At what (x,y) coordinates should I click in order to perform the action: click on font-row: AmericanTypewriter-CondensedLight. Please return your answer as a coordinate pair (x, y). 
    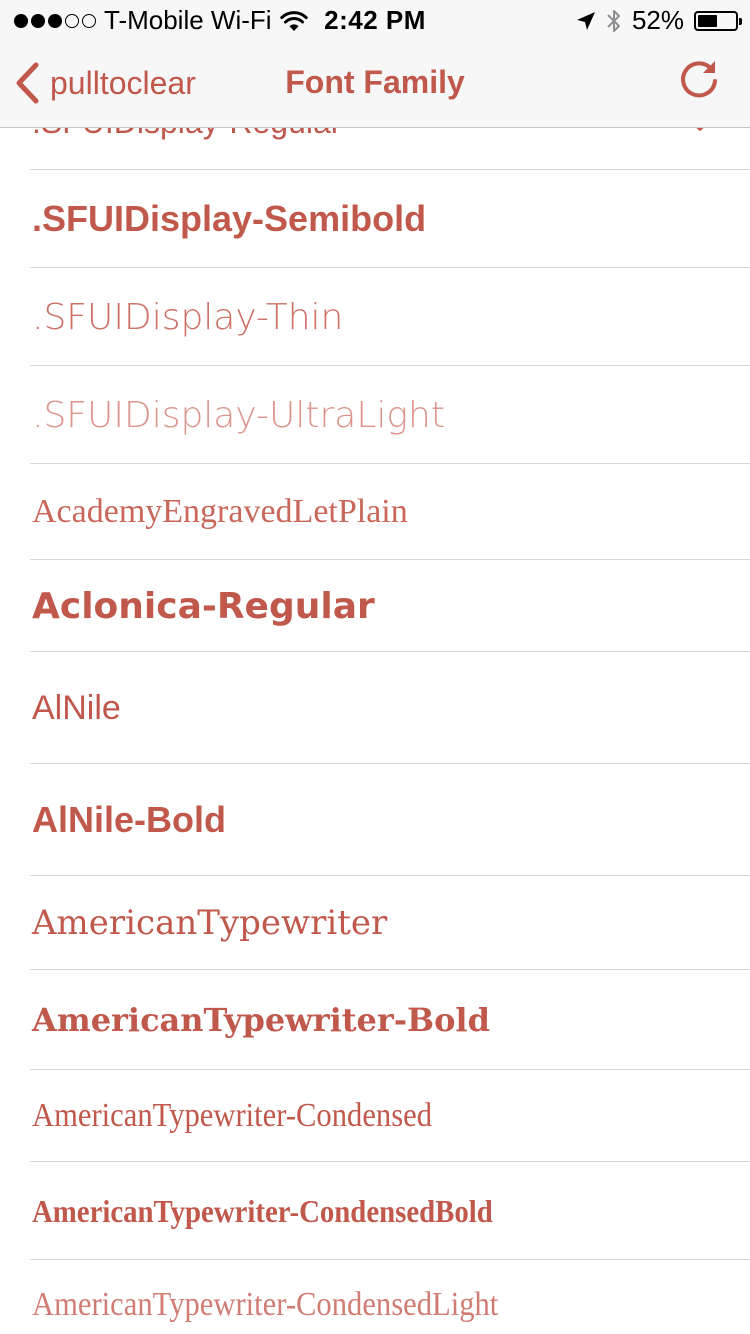
    Looking at the image, I should click on (375, 1297).